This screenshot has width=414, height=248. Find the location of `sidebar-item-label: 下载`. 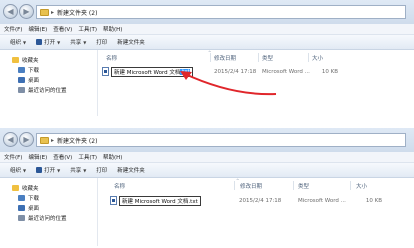

sidebar-item-label: 下载 is located at coordinates (34, 199).